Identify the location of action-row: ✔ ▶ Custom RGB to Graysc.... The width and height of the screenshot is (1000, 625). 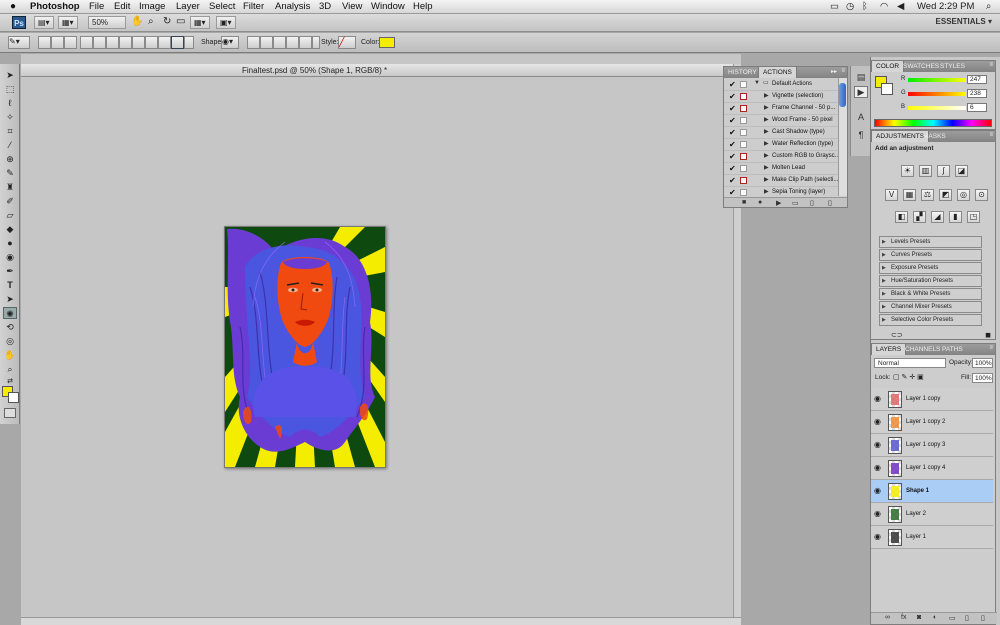
(782, 157).